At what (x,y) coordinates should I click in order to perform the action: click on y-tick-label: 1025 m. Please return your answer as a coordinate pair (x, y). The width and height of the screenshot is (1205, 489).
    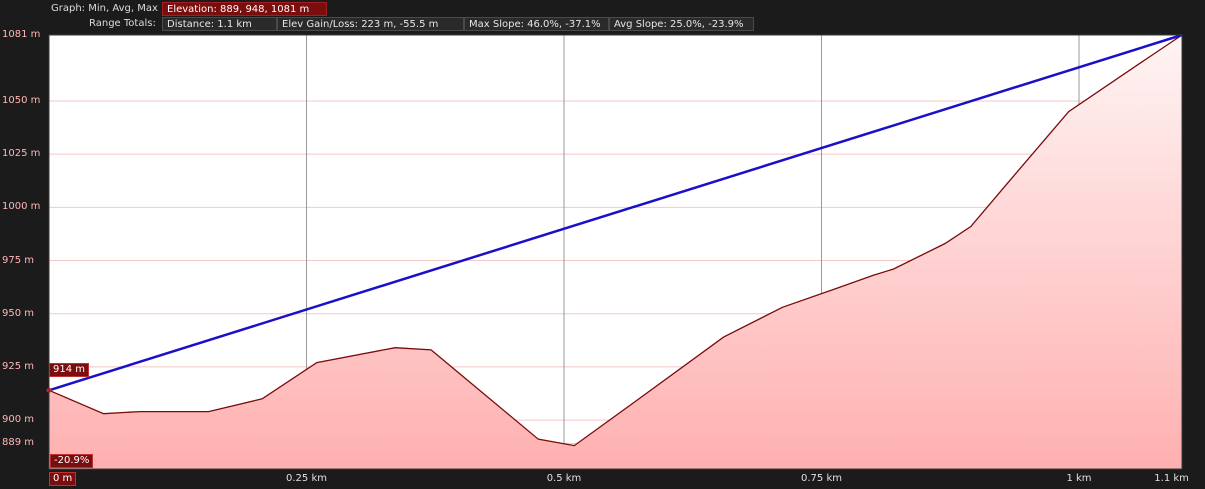
    Looking at the image, I should click on (21, 154).